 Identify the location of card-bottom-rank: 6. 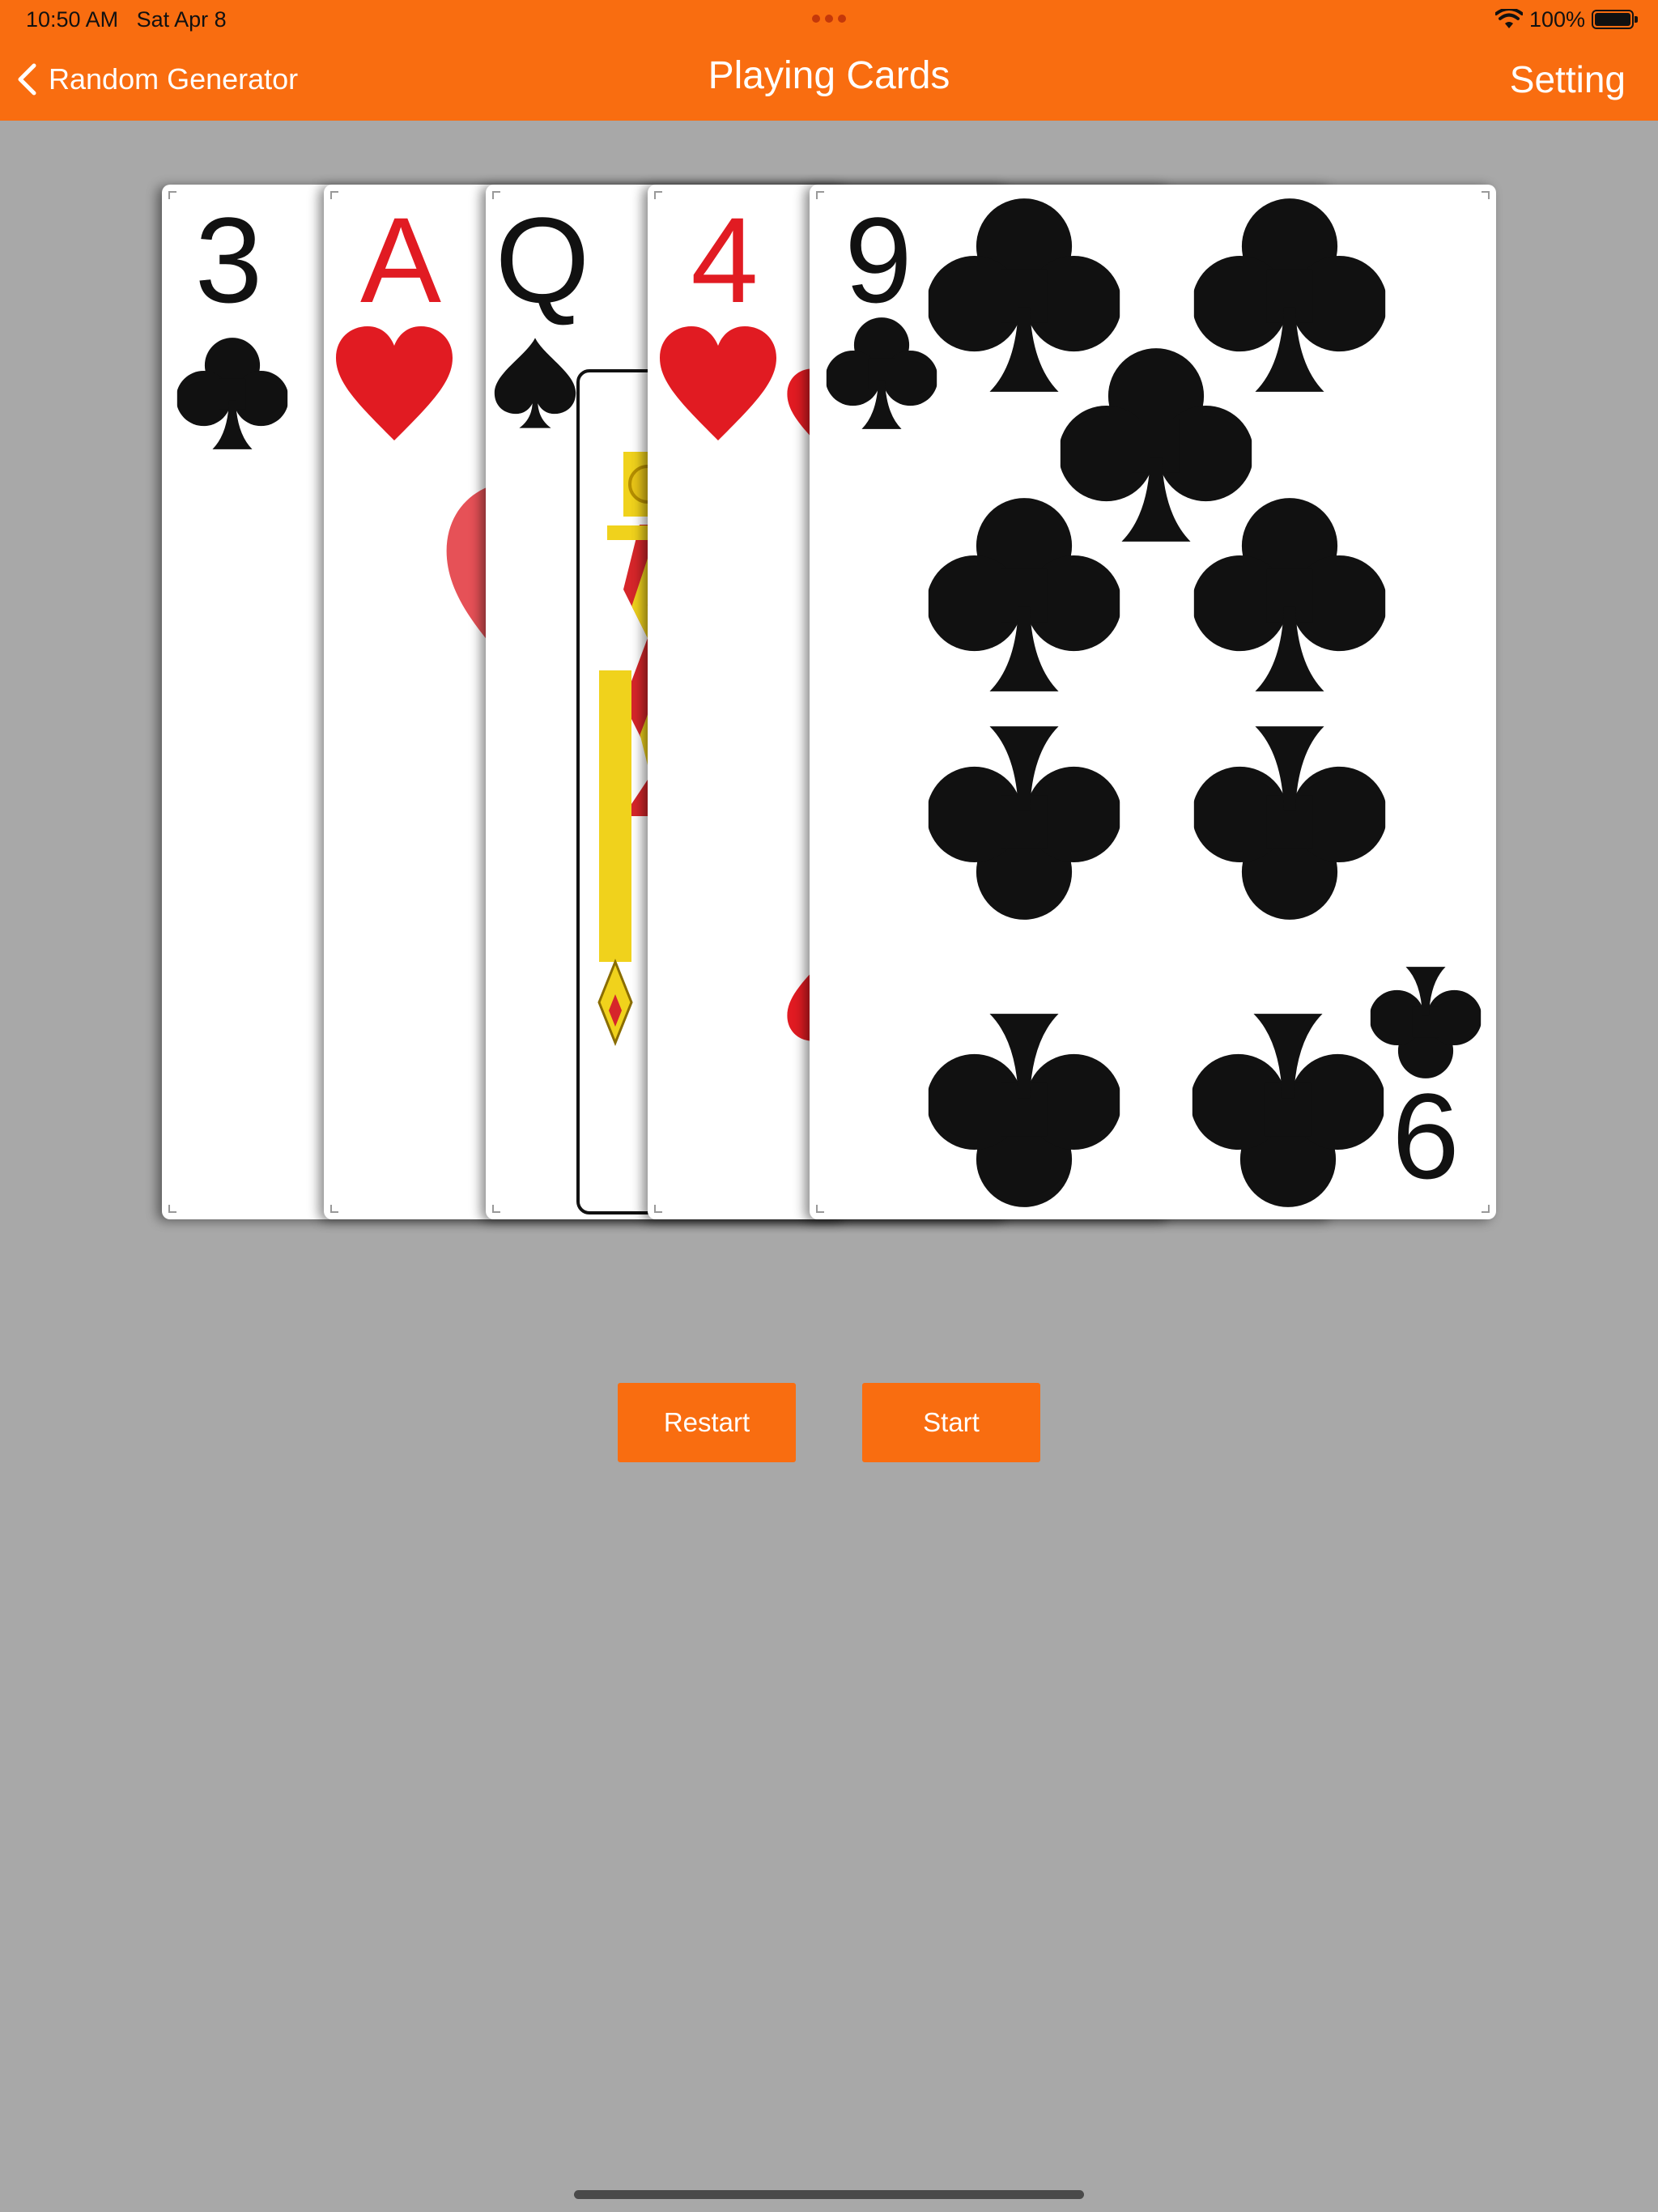
(1426, 1136).